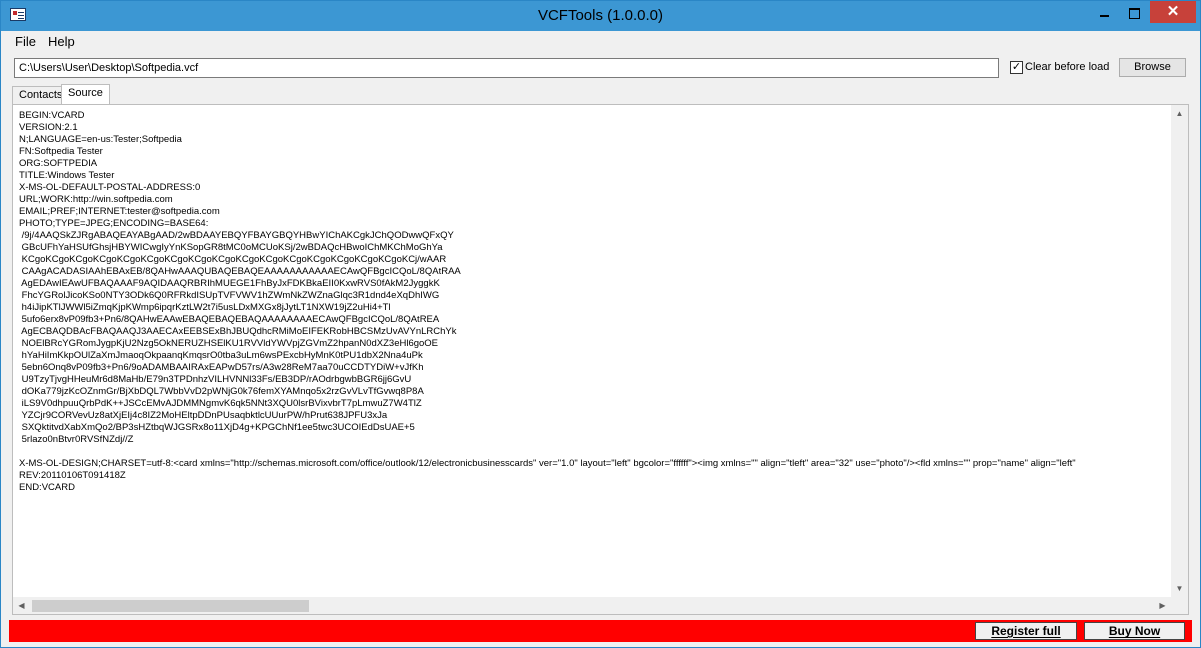  What do you see at coordinates (592, 605) in the screenshot?
I see `horizontal-scrollbar: ◀ ▶` at bounding box center [592, 605].